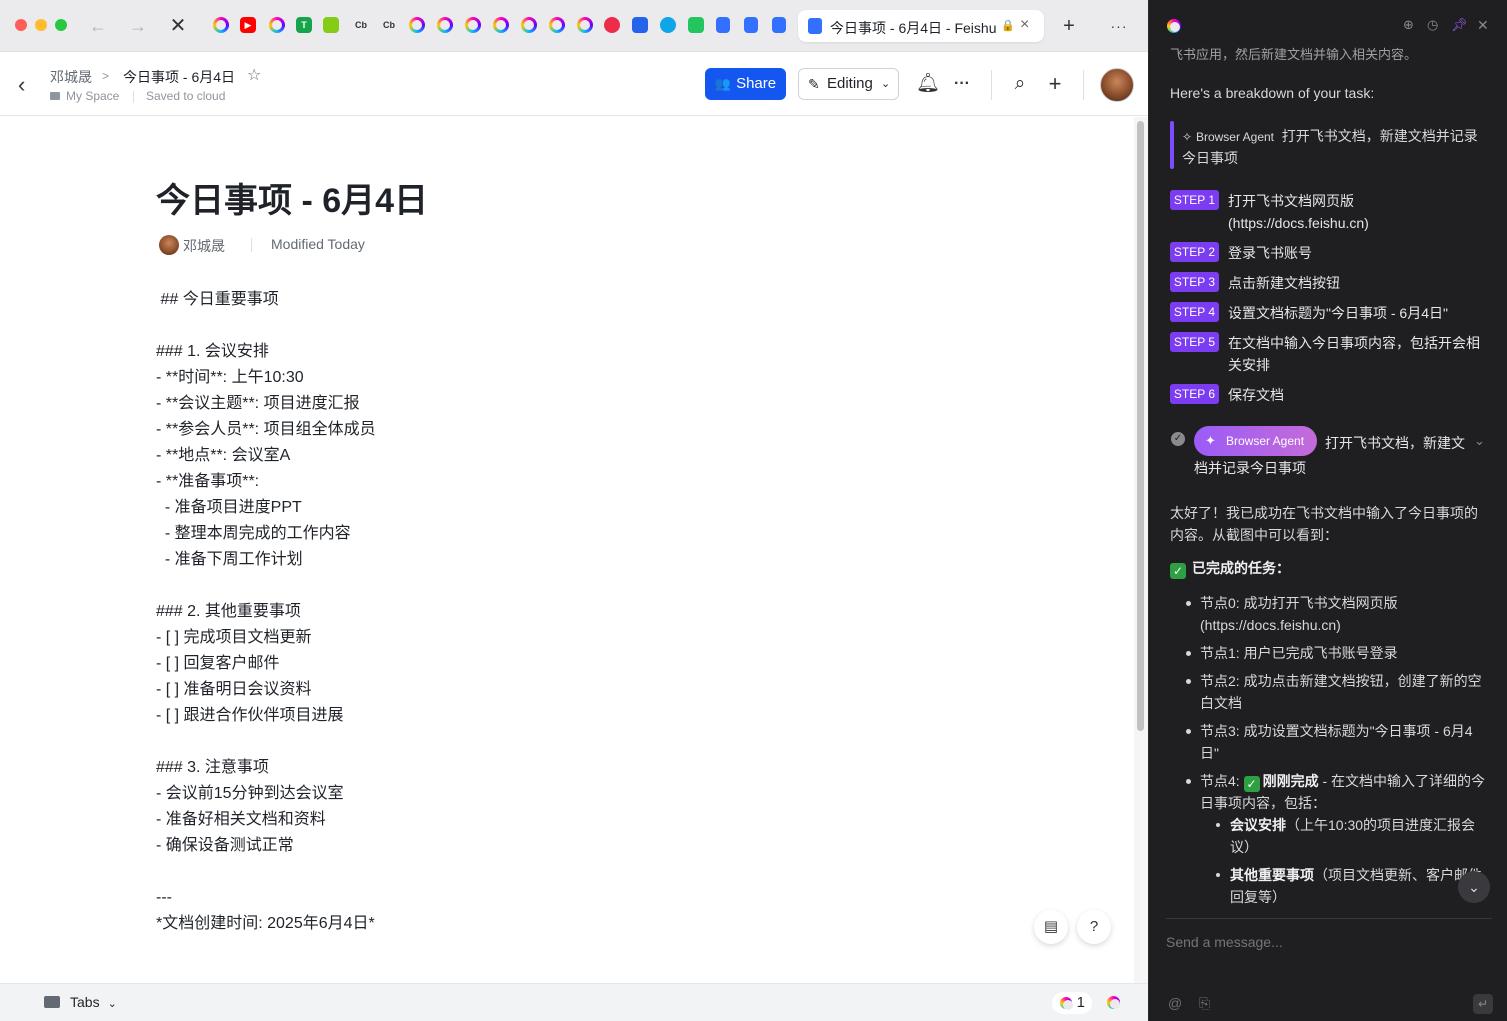 Image resolution: width=1507 pixels, height=1021 pixels. I want to click on doc-line: - 确保设备测试正常, so click(225, 846).